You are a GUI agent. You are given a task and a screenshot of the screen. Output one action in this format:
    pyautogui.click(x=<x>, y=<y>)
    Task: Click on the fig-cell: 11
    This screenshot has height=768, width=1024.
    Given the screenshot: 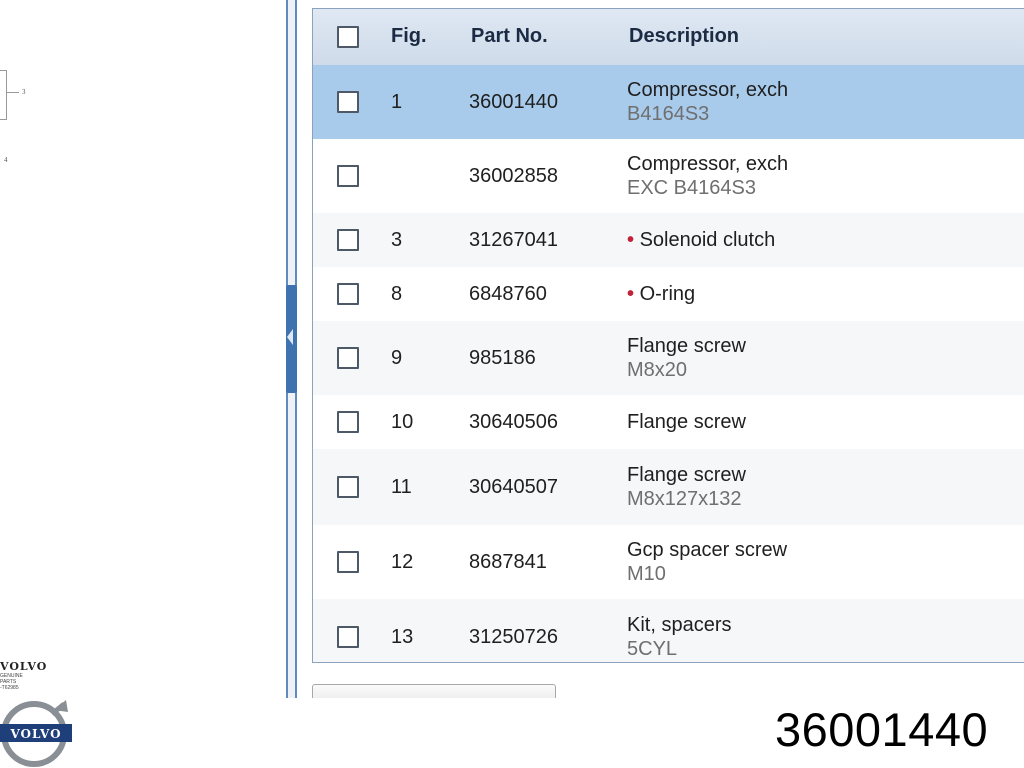 What is the action you would take?
    pyautogui.click(x=401, y=487)
    